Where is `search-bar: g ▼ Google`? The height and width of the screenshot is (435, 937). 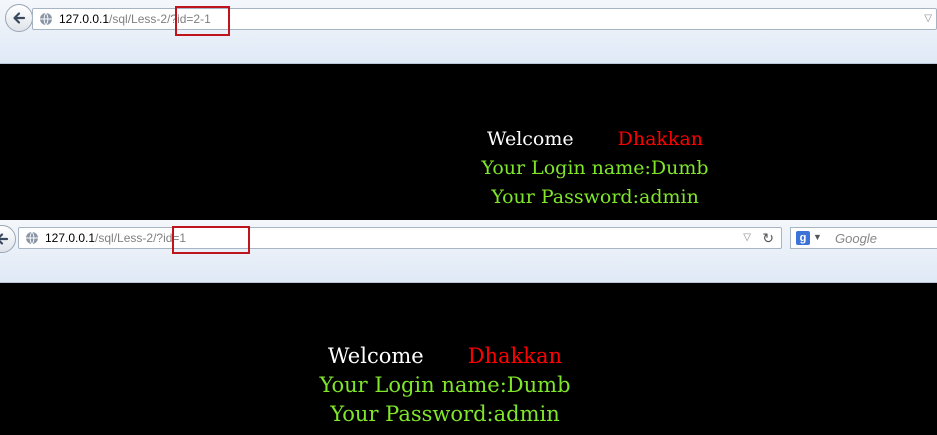
search-bar: g ▼ Google is located at coordinates (863, 238).